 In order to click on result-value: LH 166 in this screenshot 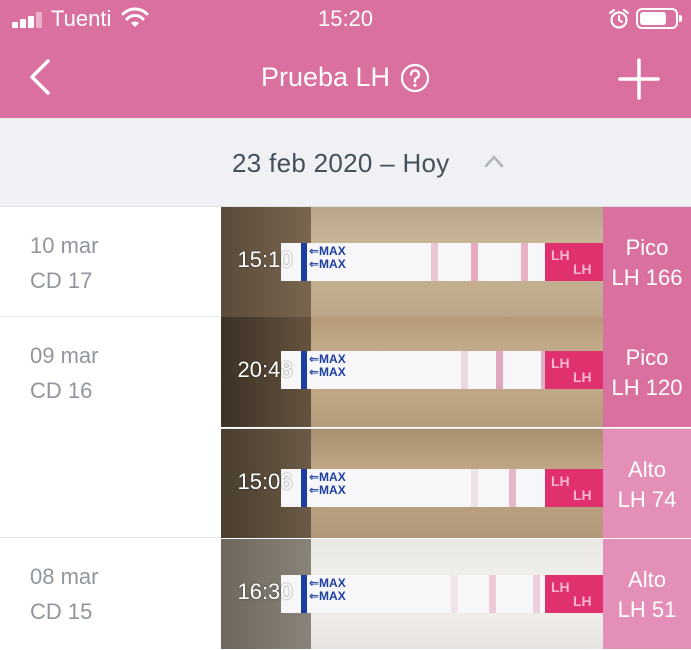, I will do `click(647, 277)`.